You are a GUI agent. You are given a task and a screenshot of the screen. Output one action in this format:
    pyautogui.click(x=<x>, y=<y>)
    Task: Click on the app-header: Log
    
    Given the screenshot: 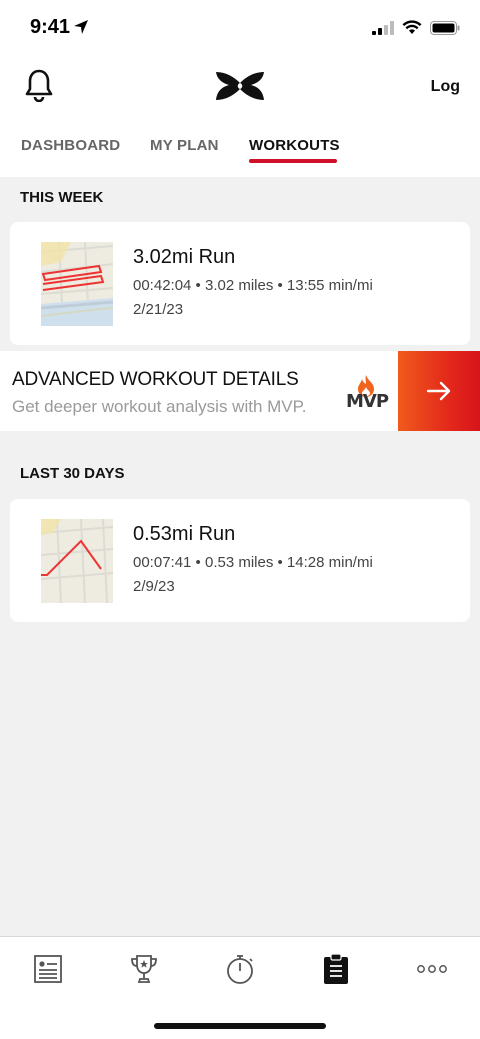 What is the action you would take?
    pyautogui.click(x=240, y=88)
    